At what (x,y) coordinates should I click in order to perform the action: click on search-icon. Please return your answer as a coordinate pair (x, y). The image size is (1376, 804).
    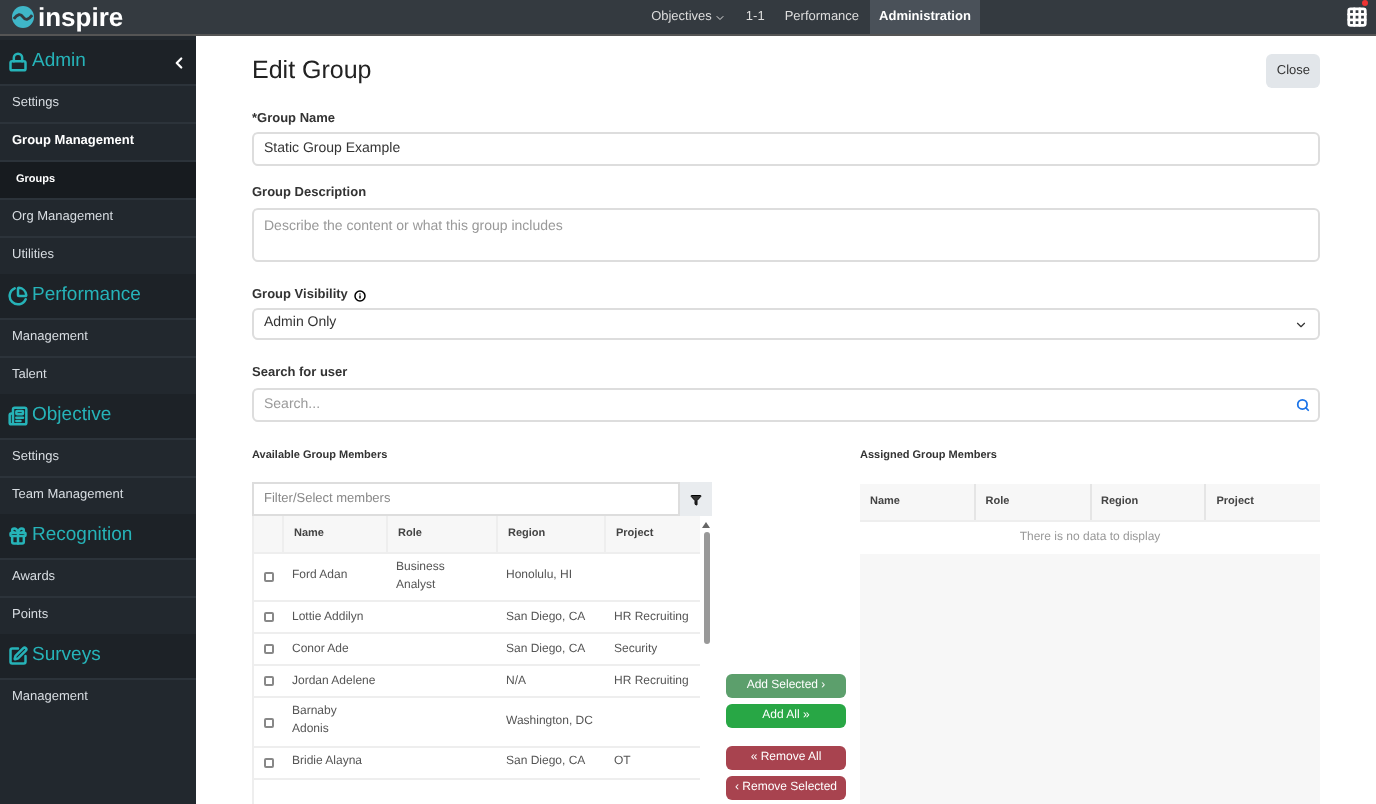
    Looking at the image, I should click on (1303, 404).